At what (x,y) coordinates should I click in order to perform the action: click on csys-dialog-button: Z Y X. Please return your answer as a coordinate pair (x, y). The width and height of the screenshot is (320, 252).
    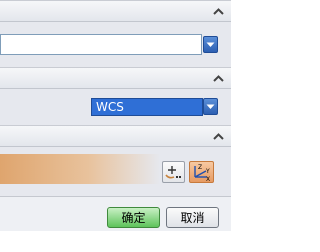
    Looking at the image, I should click on (201, 172).